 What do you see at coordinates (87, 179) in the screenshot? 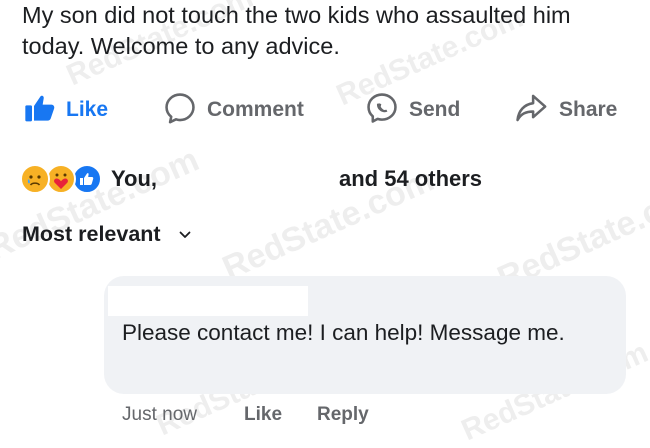
I see `like-reaction-icon` at bounding box center [87, 179].